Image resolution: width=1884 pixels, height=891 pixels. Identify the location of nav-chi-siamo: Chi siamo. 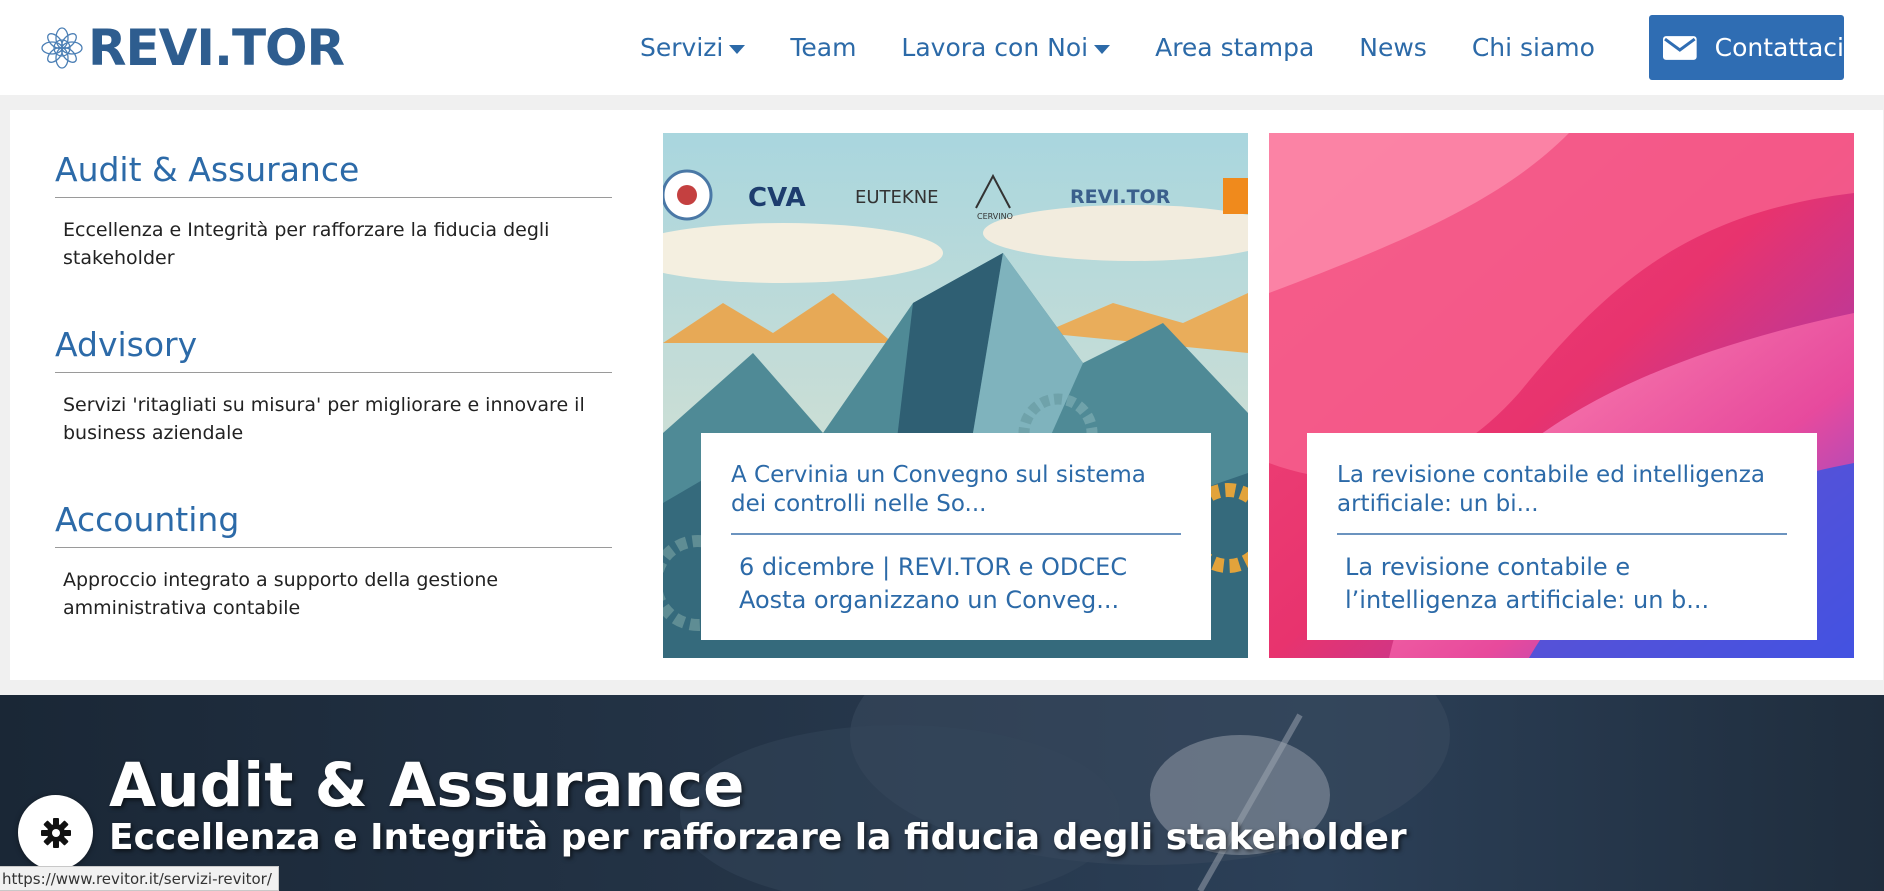
(1533, 47).